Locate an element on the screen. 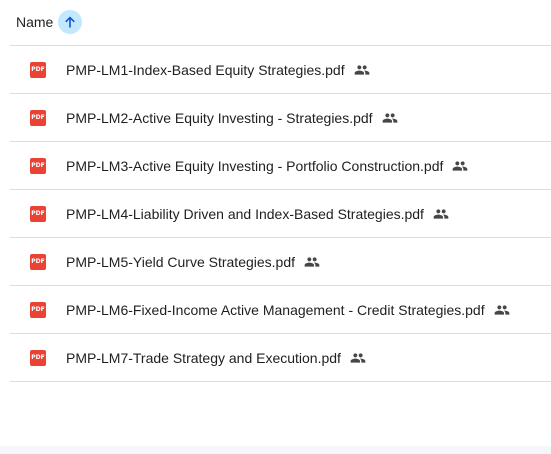  footer-band is located at coordinates (275, 450).